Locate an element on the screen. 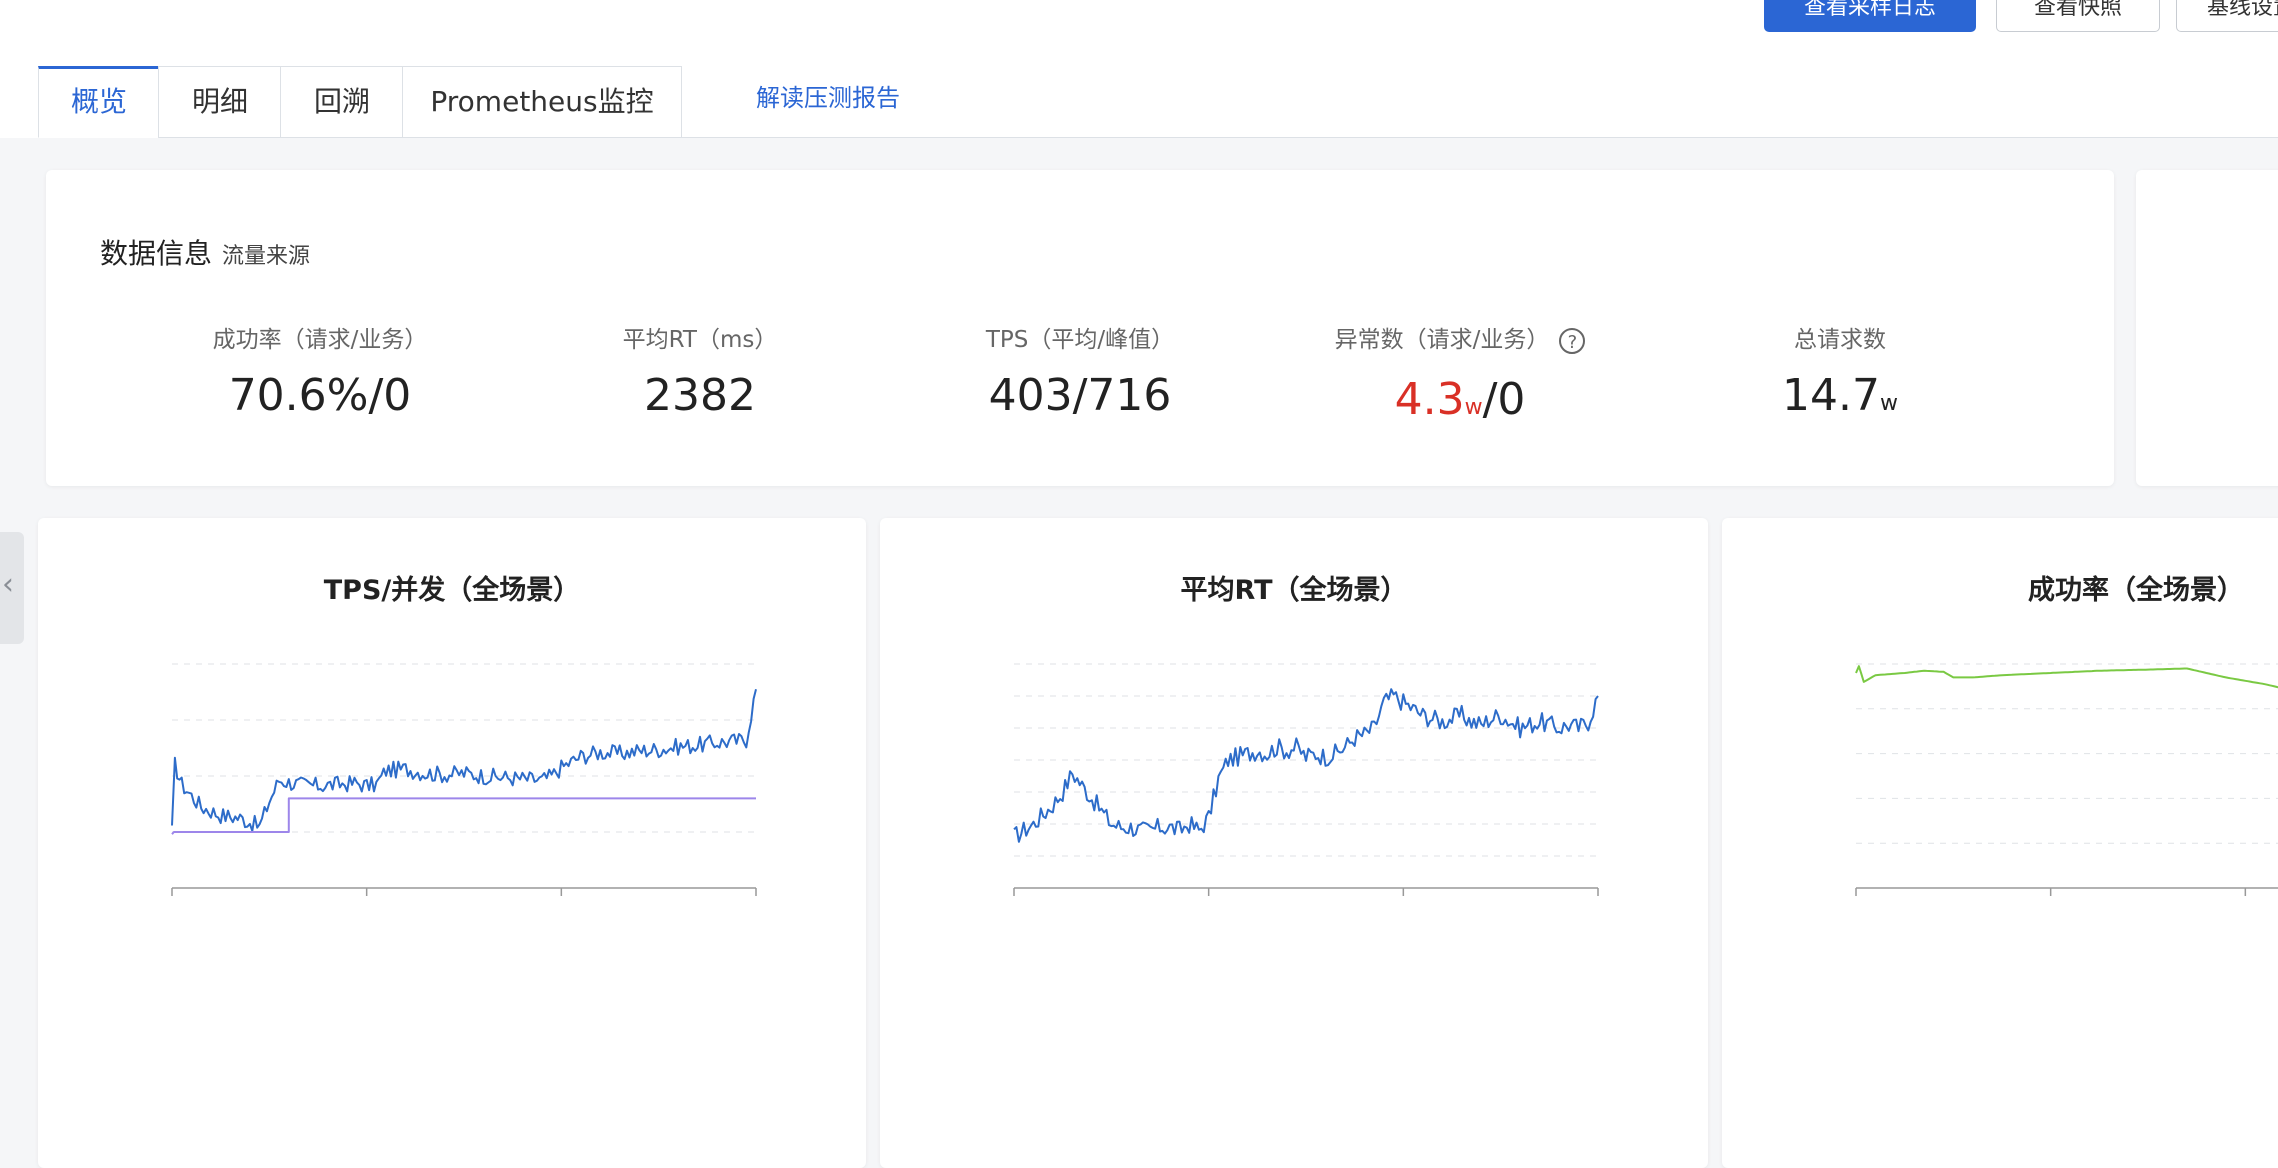 The image size is (2278, 1168). top-action-bar: 查看采样日志 查看快照 基线设置 is located at coordinates (1139, 16).